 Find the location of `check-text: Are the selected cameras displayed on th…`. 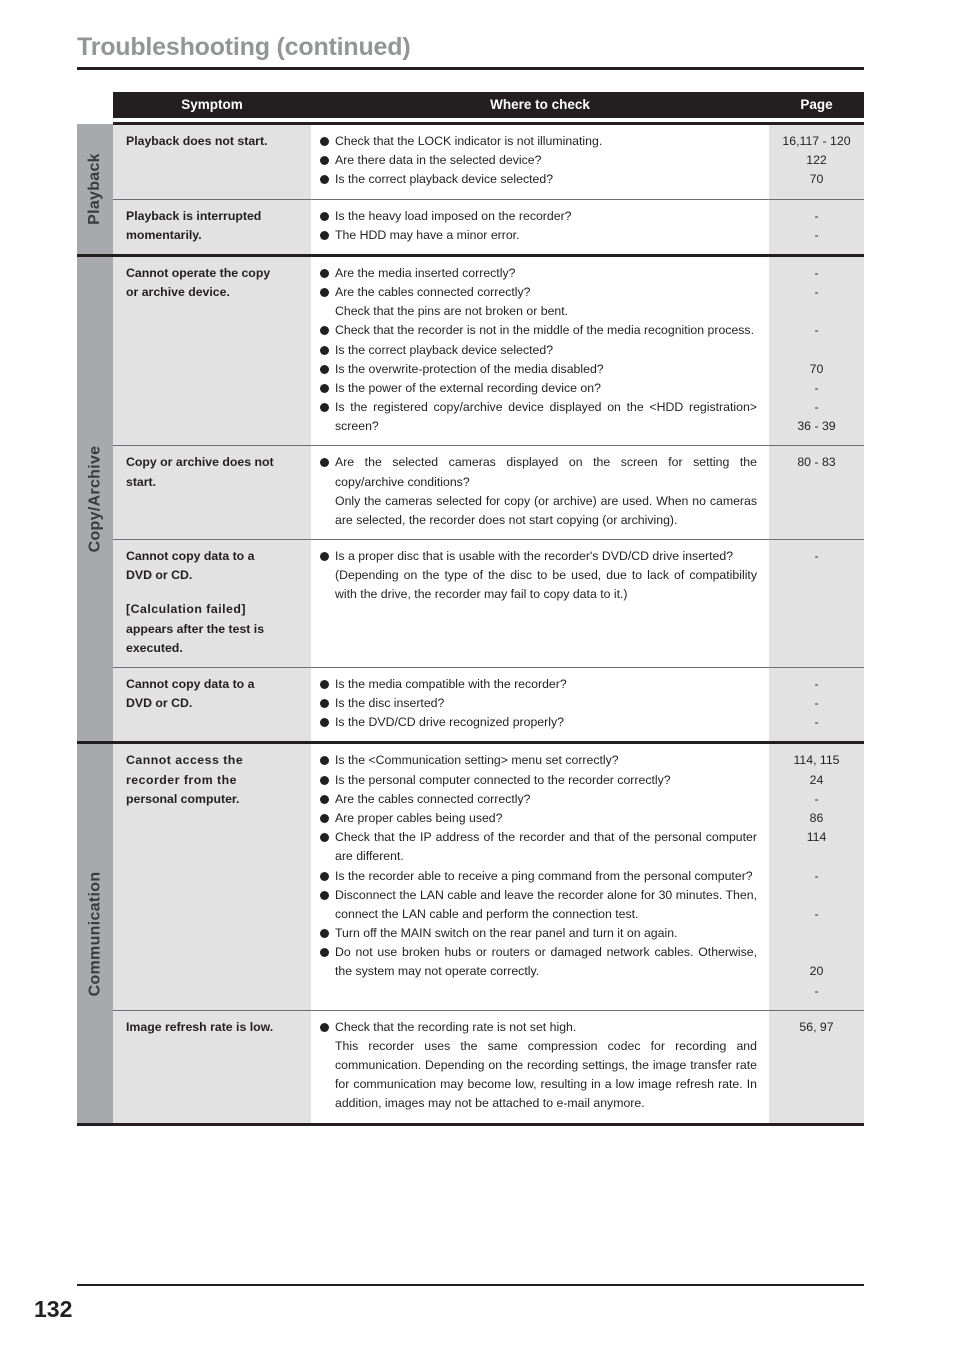

check-text: Are the selected cameras displayed on th… is located at coordinates (546, 472).